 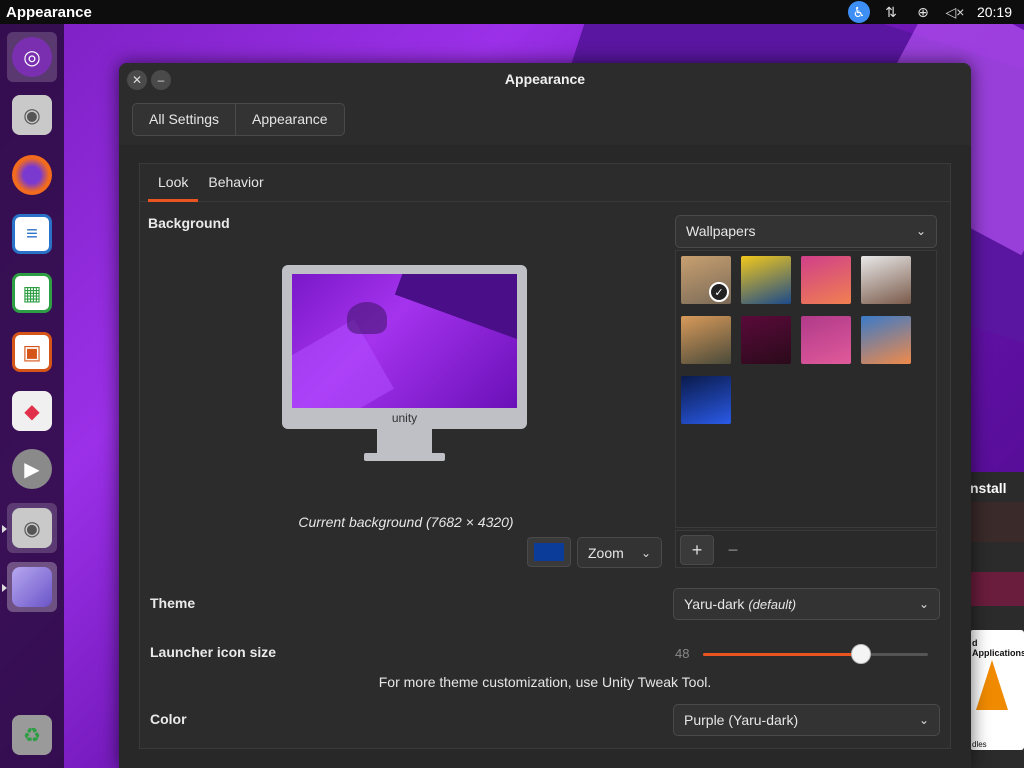 I want to click on launcher-item-firefox, so click(x=32, y=175).